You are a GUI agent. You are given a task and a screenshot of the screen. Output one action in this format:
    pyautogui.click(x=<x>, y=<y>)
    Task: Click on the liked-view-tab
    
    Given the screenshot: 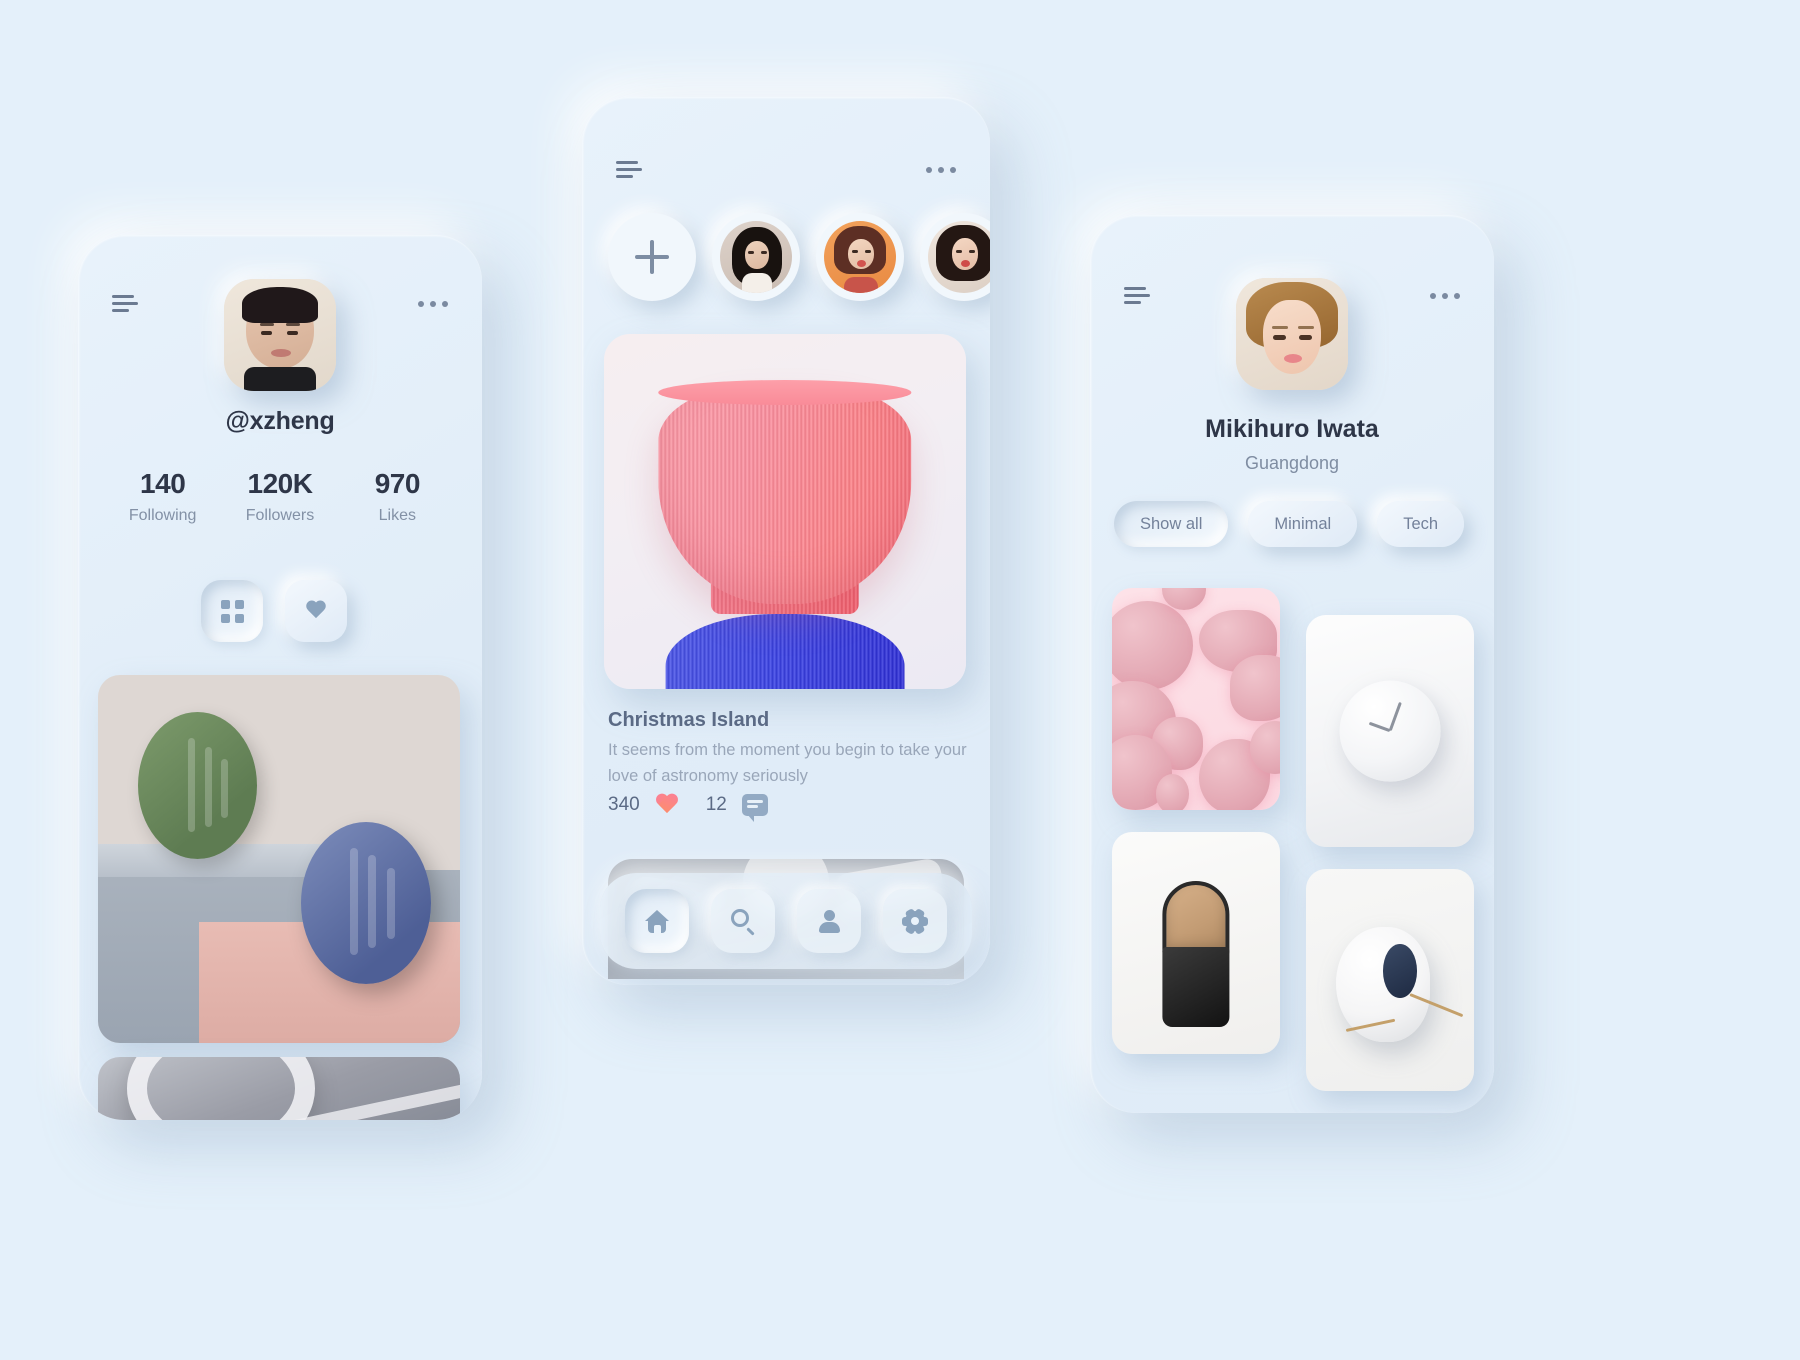 What is the action you would take?
    pyautogui.click(x=316, y=611)
    